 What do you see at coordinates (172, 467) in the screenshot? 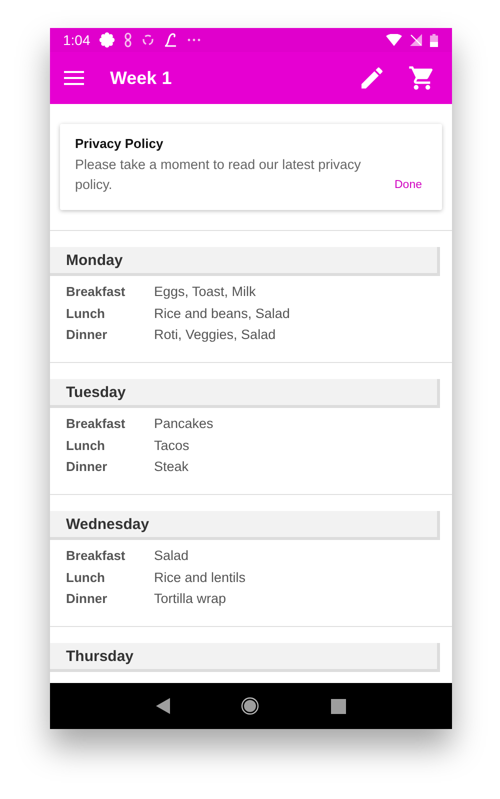
I see `meal-items: Steak` at bounding box center [172, 467].